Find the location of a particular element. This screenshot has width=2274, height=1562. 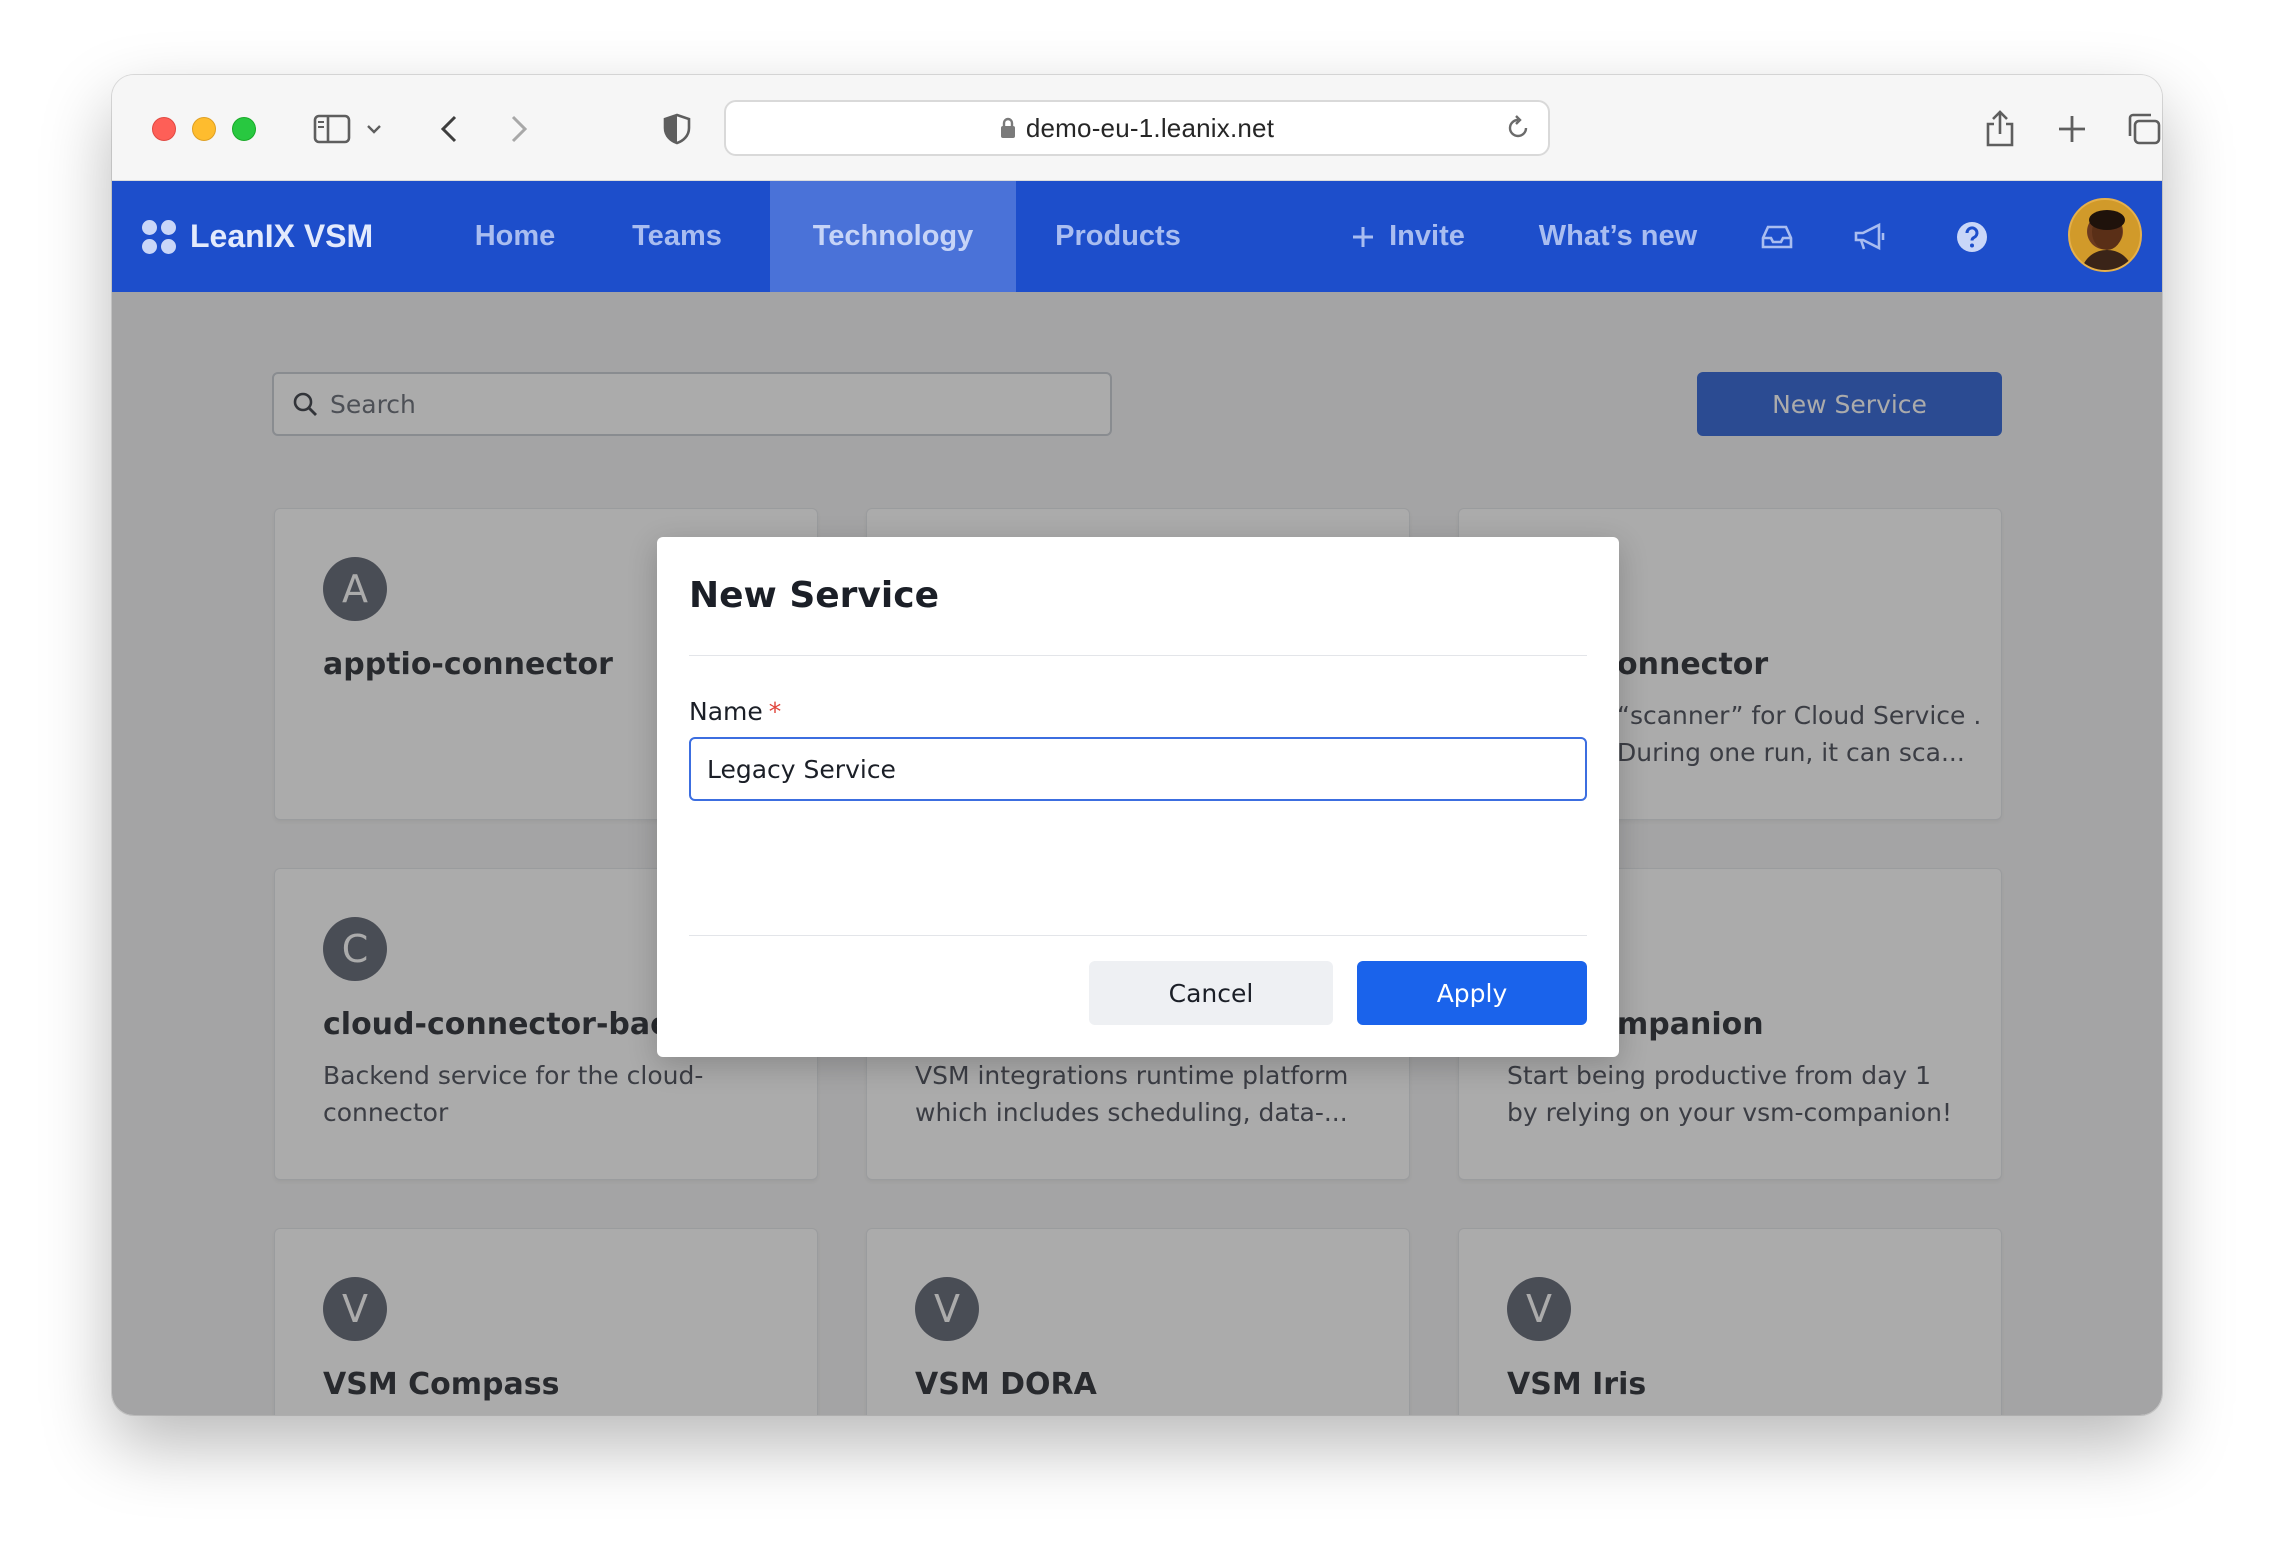

cancel-button: Cancel is located at coordinates (1211, 993).